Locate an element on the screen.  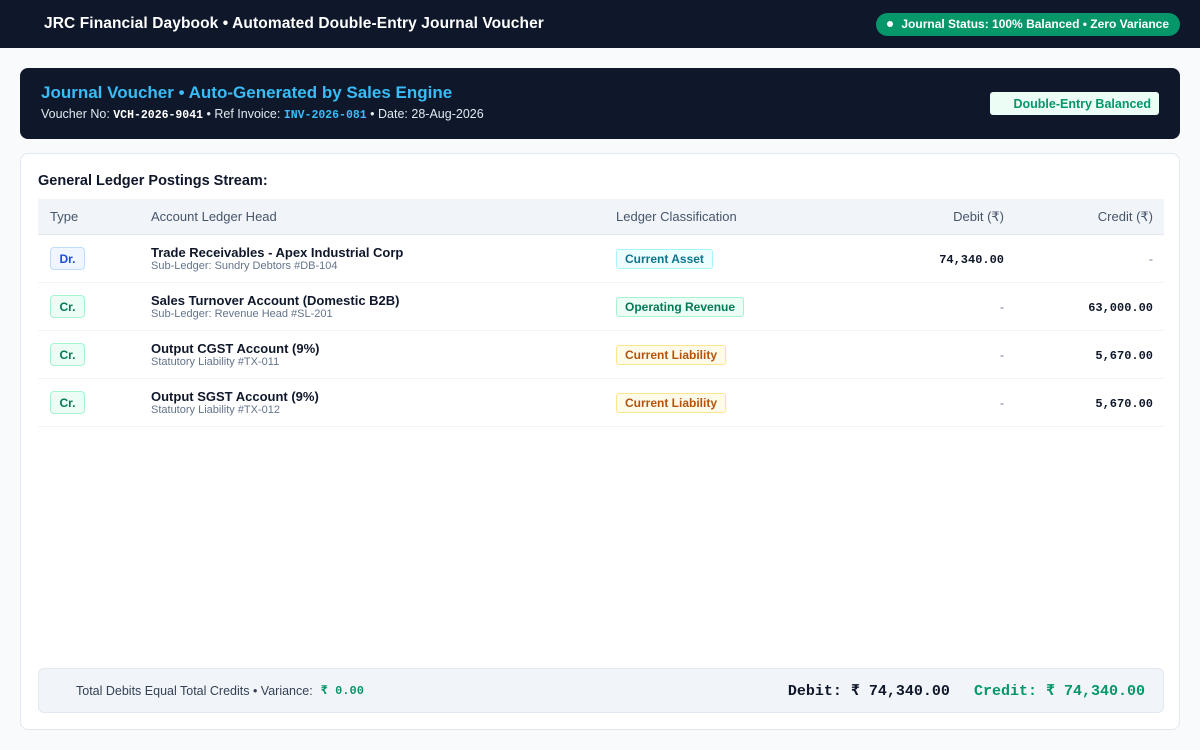
date-label: Date: is located at coordinates (393, 114).